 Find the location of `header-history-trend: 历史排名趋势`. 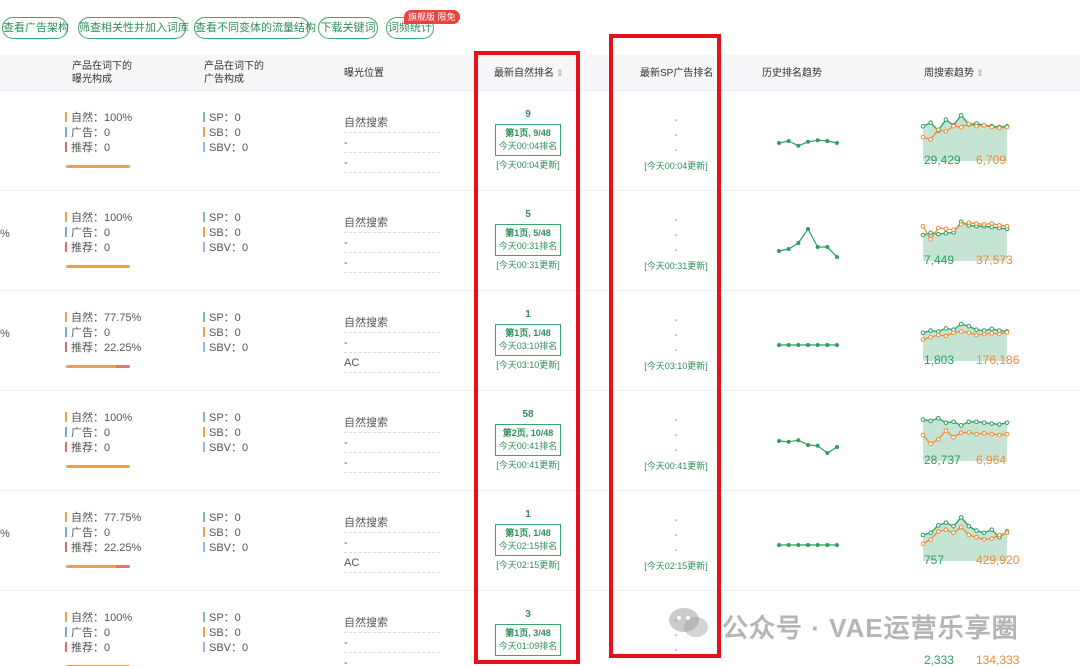

header-history-trend: 历史排名趋势 is located at coordinates (792, 73).